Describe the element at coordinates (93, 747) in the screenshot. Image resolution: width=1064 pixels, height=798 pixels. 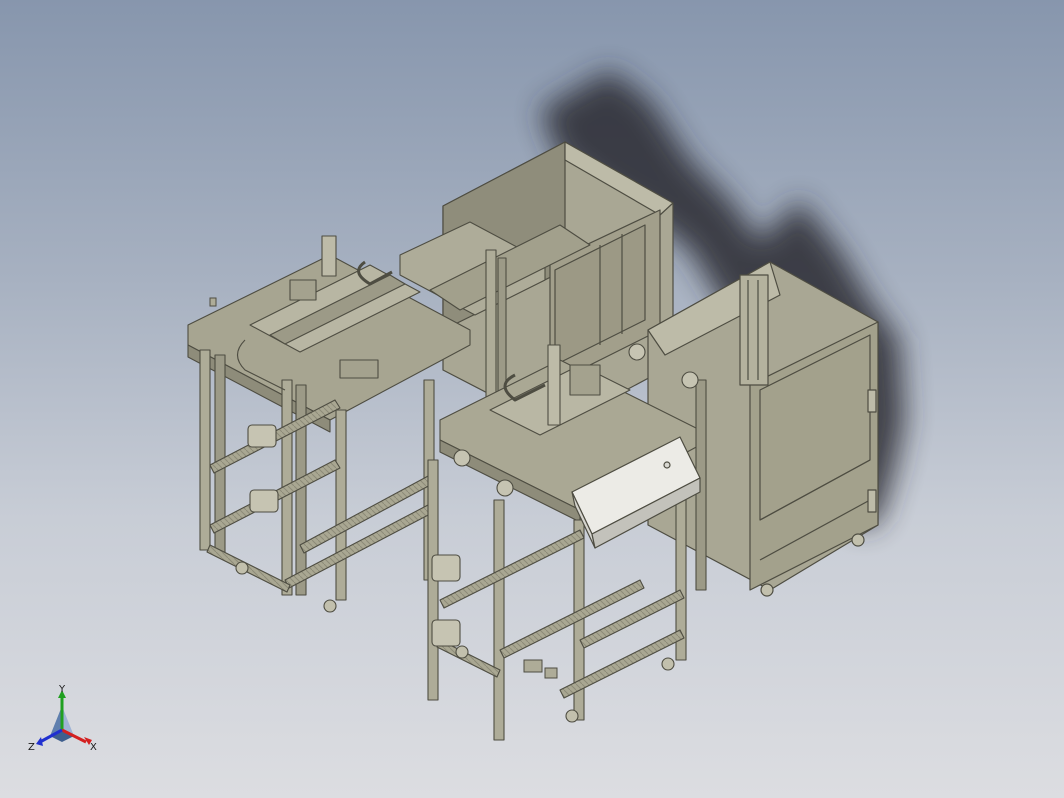
I see `x-axis-label: X` at that location.